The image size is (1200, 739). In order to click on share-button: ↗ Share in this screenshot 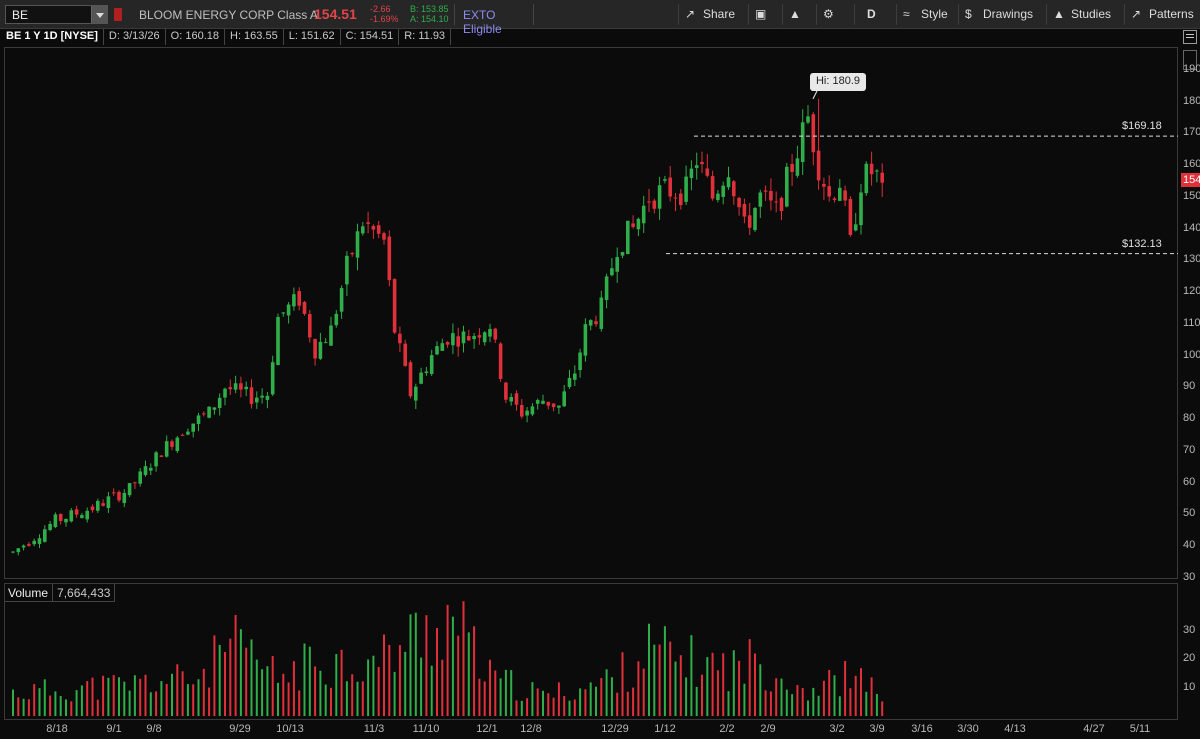, I will do `click(711, 14)`.